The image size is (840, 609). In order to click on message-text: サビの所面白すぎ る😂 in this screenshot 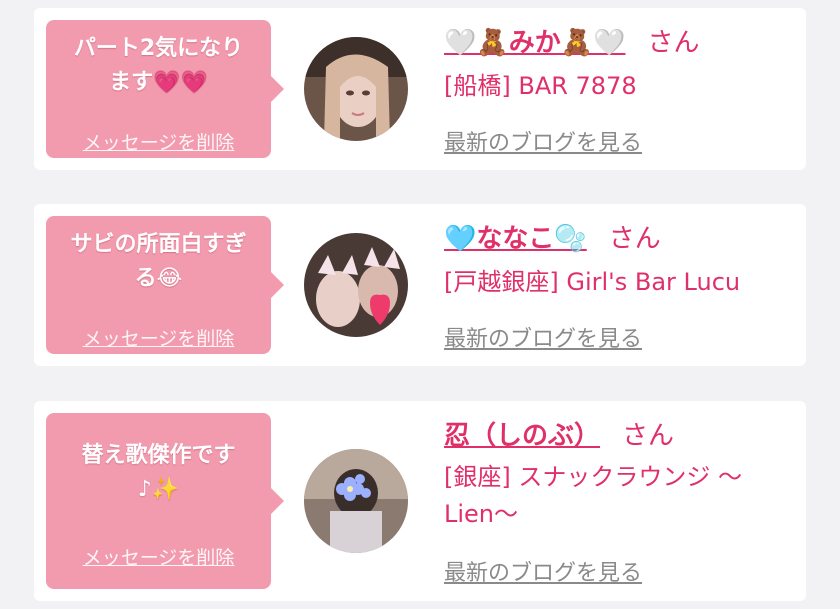, I will do `click(158, 261)`.